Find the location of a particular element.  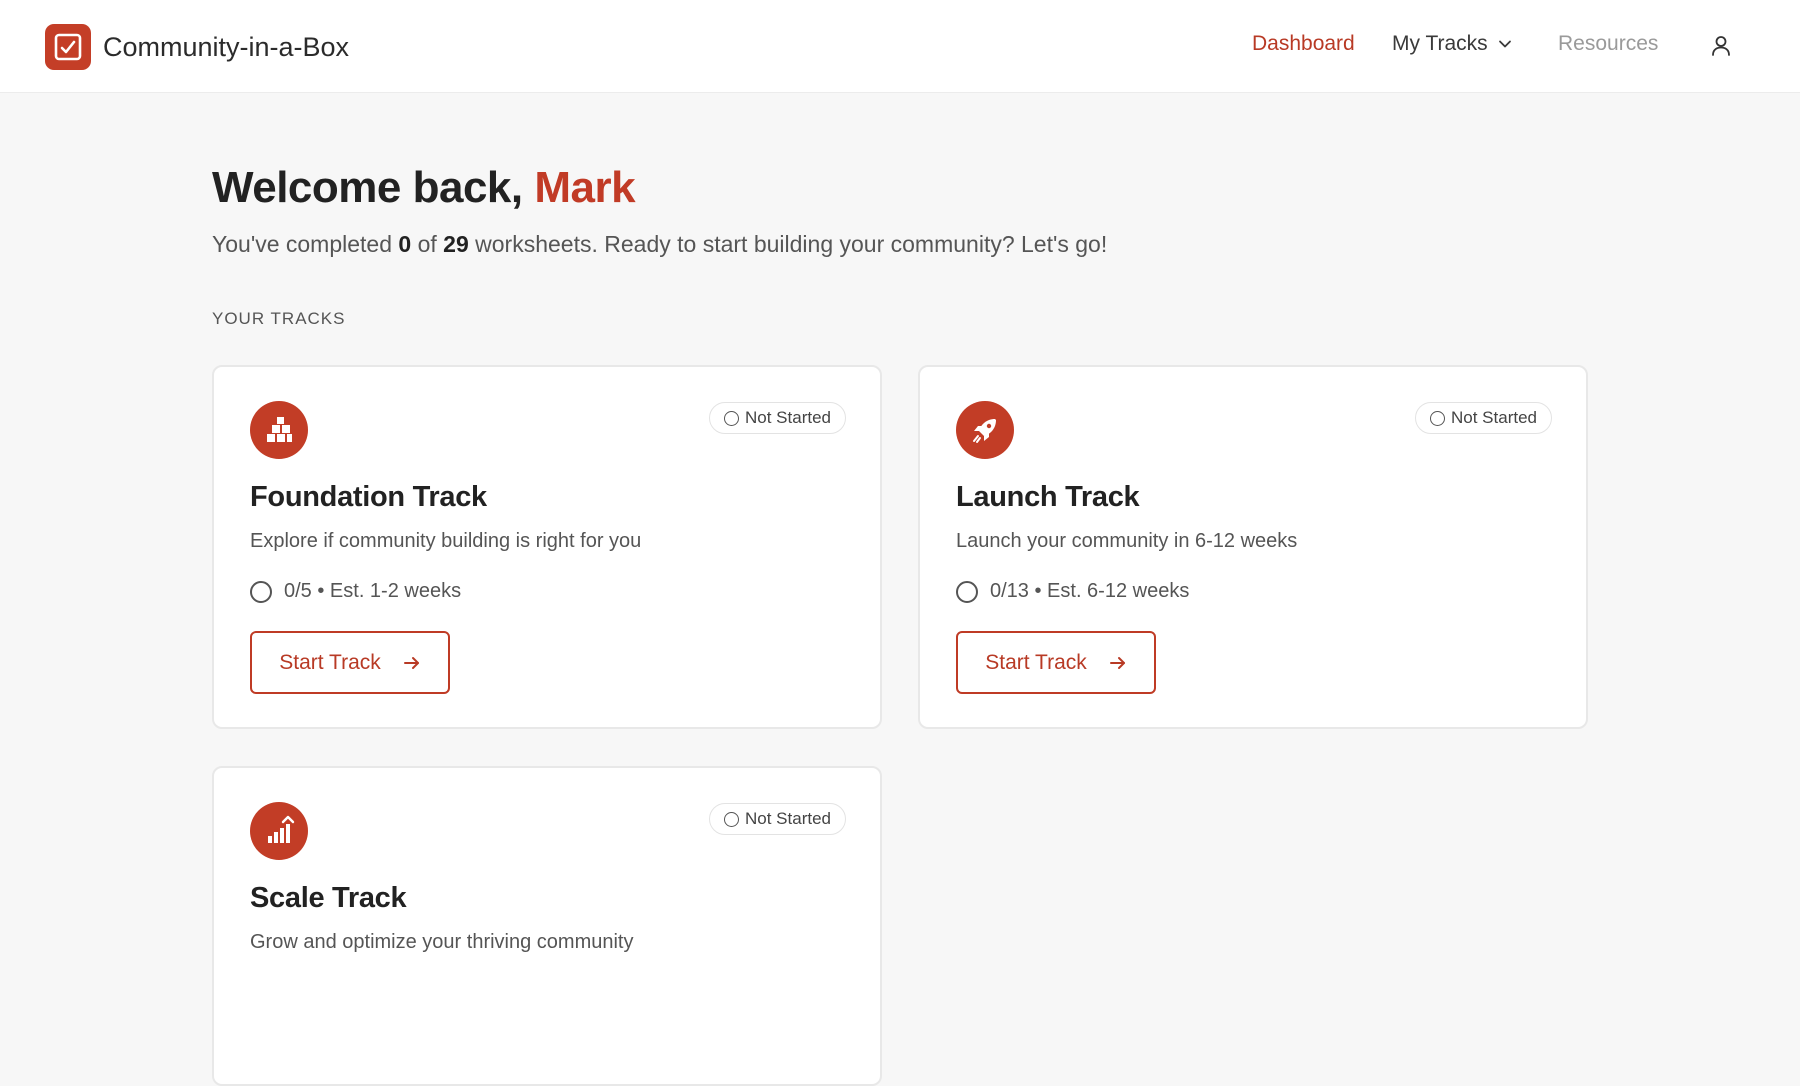

track-title: Foundation Track is located at coordinates (368, 497).